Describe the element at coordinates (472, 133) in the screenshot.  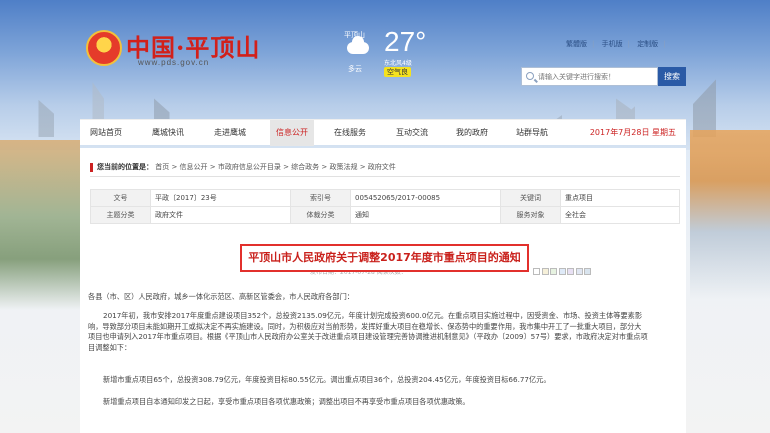
I see `nav-item-my-government: 我的政府` at that location.